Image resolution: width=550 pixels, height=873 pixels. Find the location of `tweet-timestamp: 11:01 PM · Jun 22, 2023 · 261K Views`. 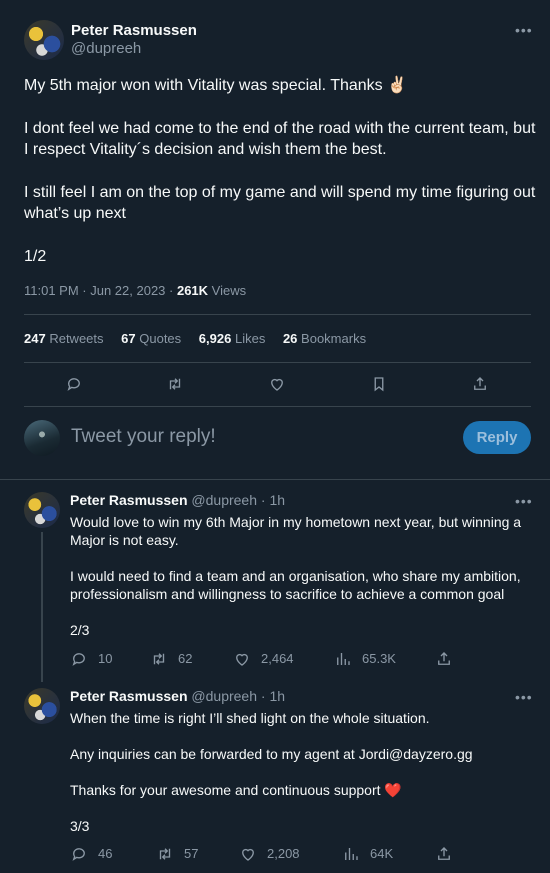

tweet-timestamp: 11:01 PM · Jun 22, 2023 · 261K Views is located at coordinates (135, 290).